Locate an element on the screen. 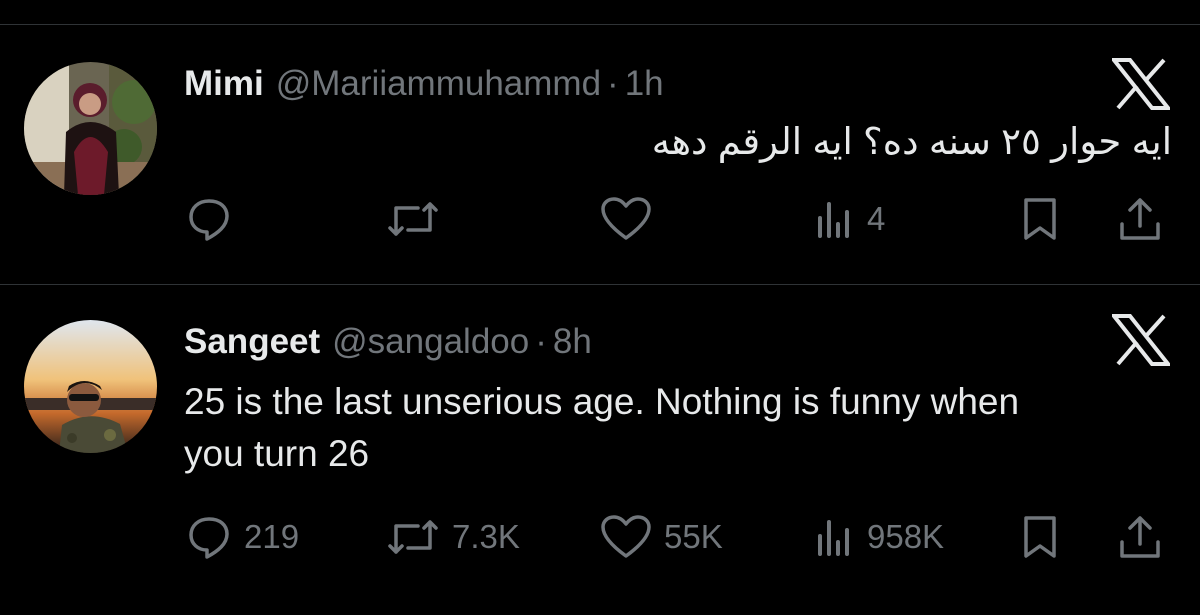 This screenshot has height=615, width=1200. timestamp: 8h is located at coordinates (572, 342).